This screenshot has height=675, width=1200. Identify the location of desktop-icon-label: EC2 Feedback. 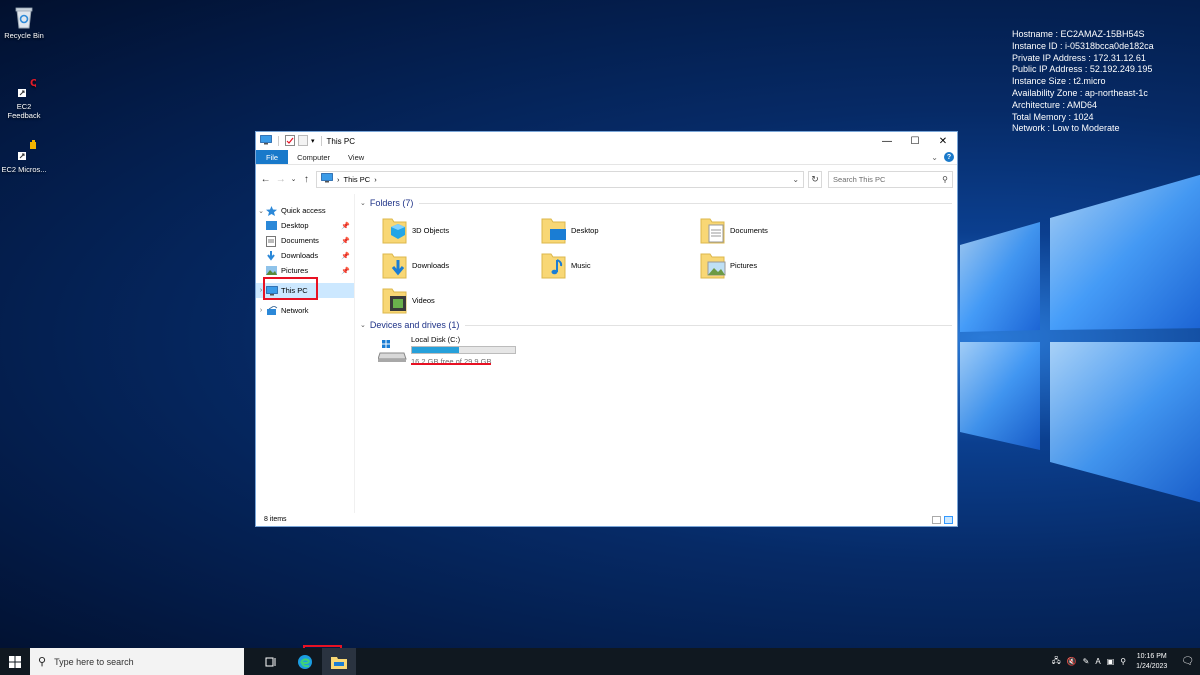
(24, 111).